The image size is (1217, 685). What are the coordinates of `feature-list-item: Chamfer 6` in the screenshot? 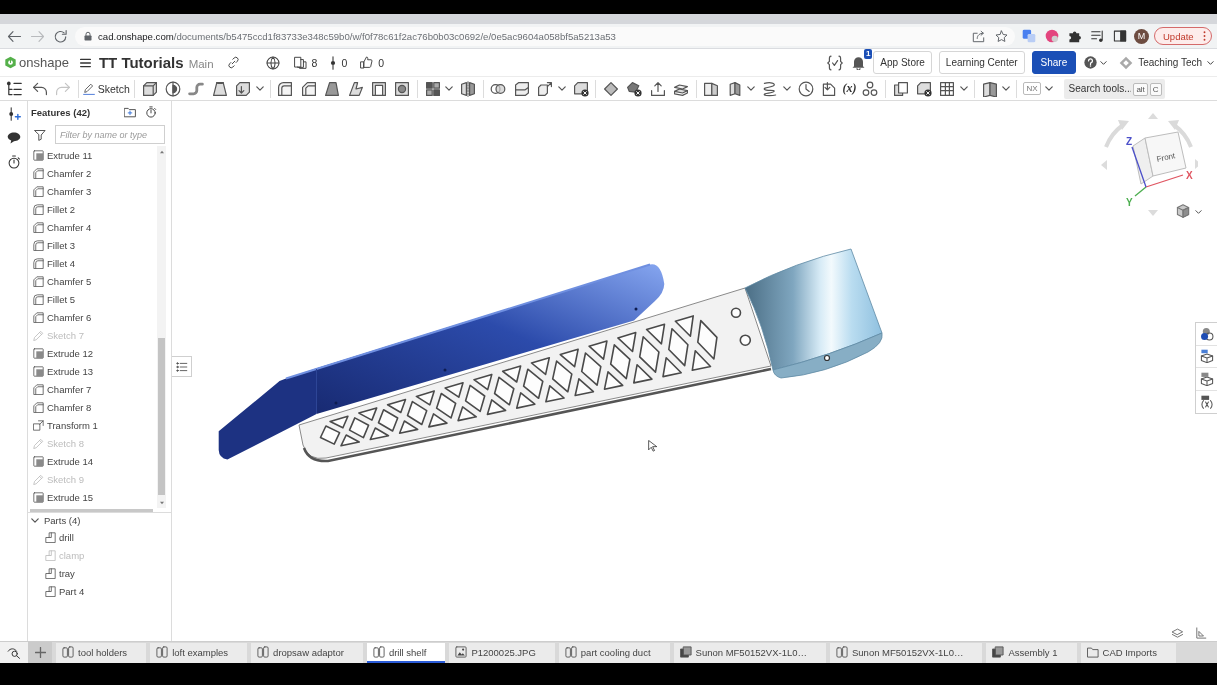 It's located at (95, 317).